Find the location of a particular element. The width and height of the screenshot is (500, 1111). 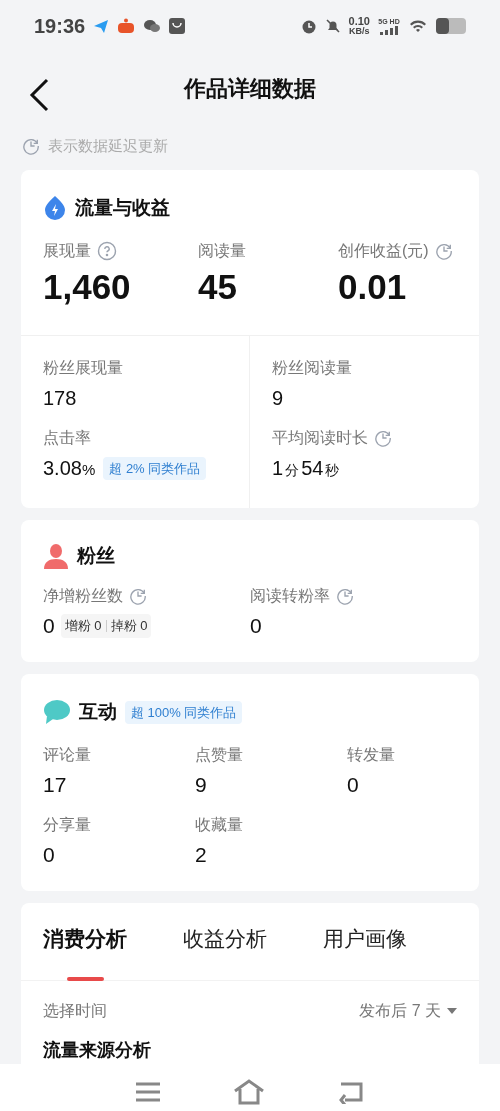

clock-icon is located at coordinates (31, 146).